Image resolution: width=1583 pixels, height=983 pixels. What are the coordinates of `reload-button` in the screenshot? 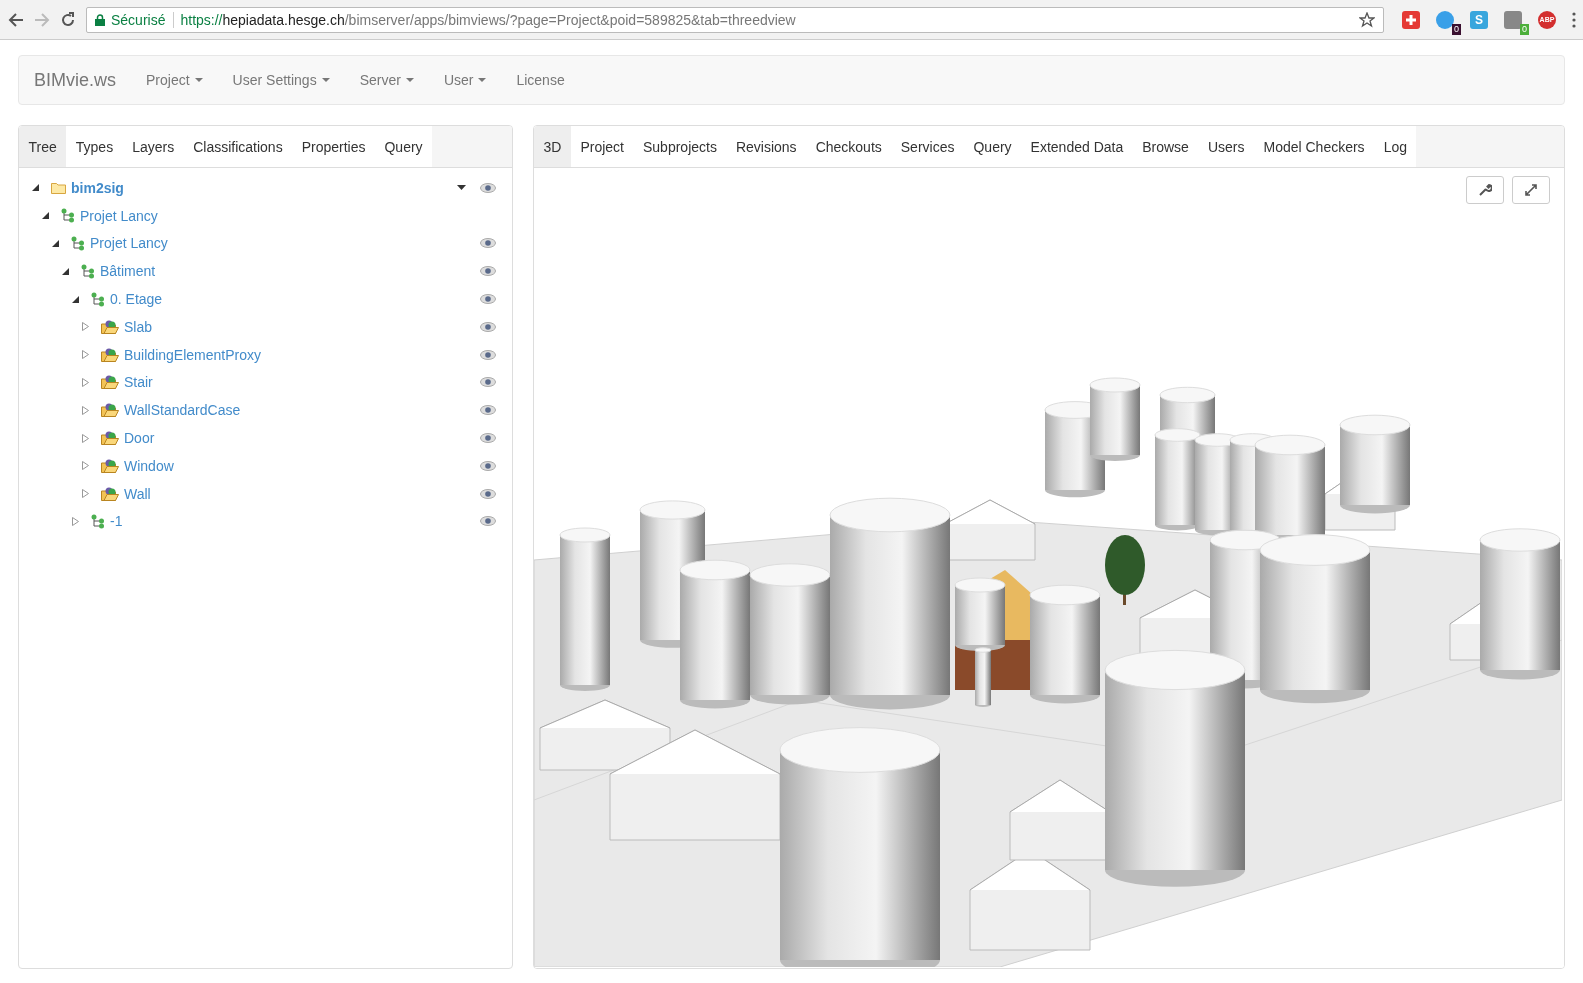 It's located at (68, 19).